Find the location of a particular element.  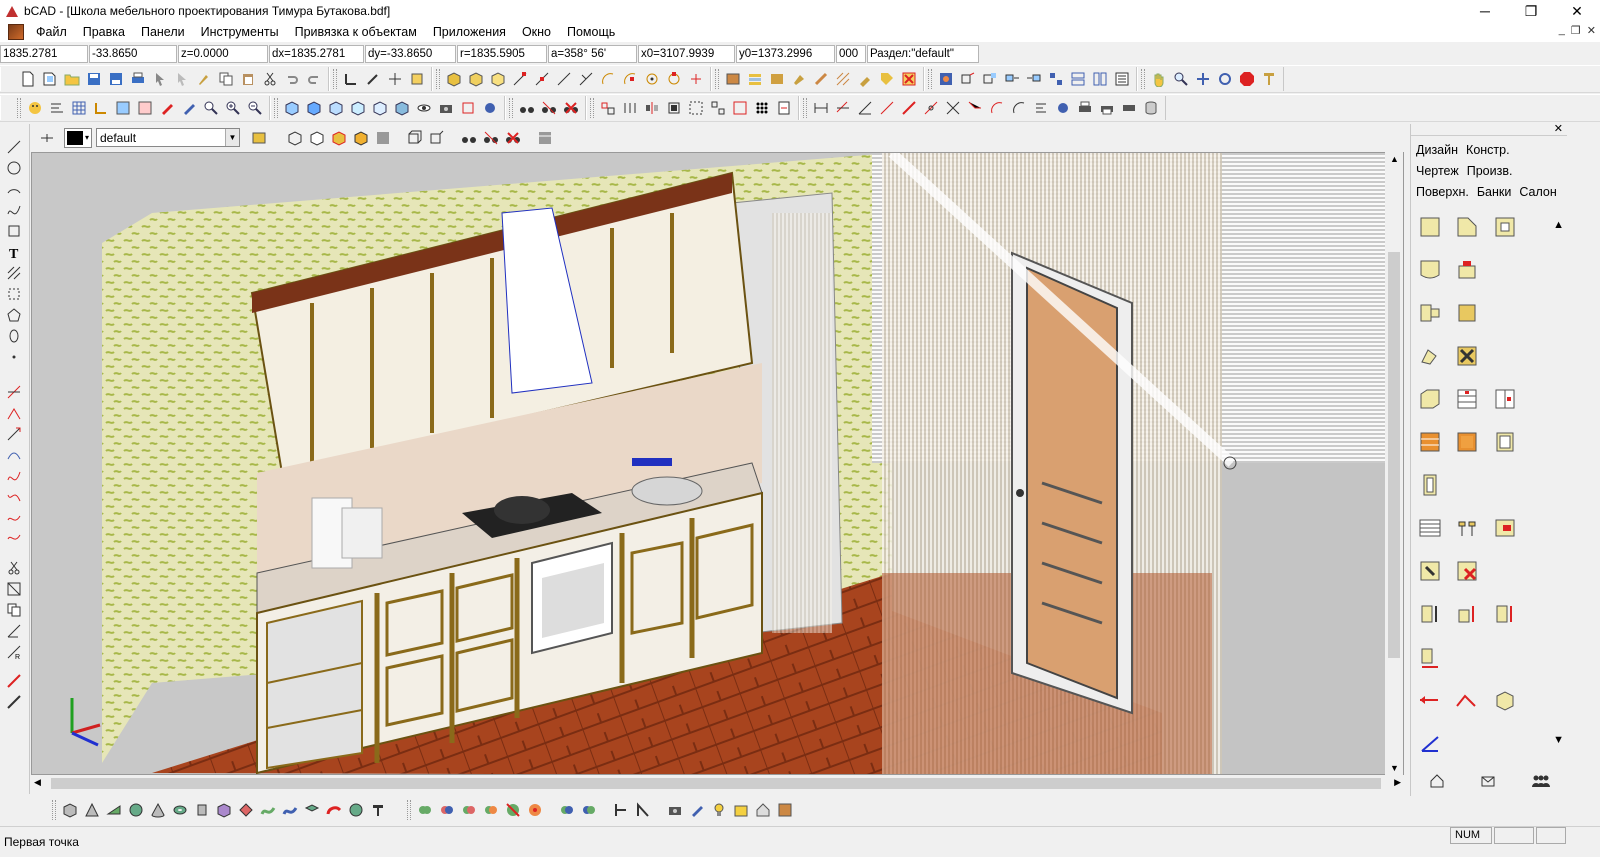

paint-icon is located at coordinates (799, 79).